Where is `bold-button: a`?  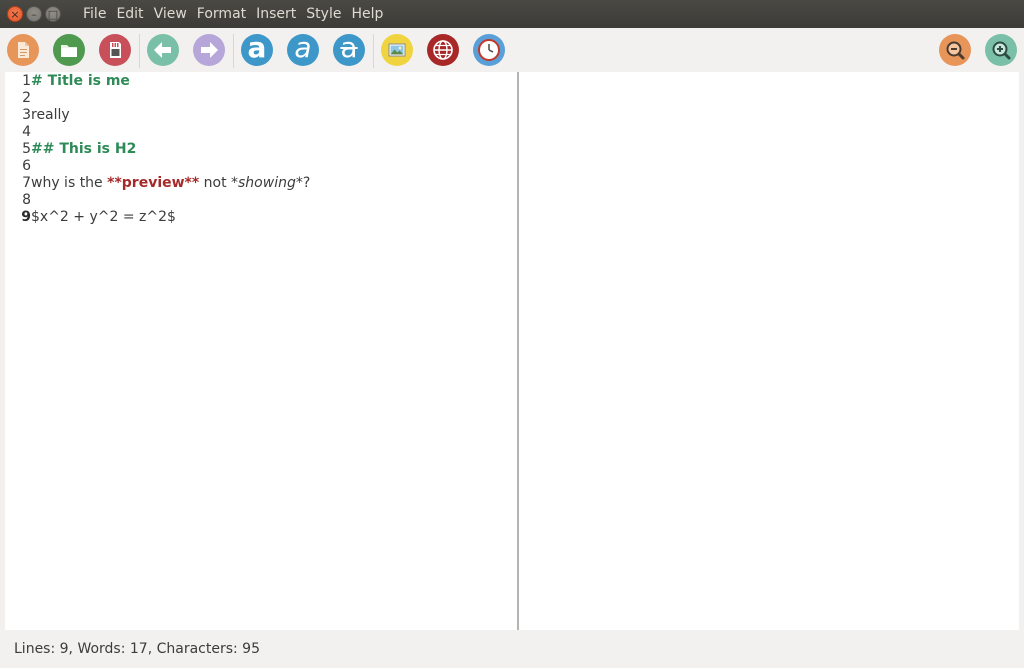 bold-button: a is located at coordinates (257, 50).